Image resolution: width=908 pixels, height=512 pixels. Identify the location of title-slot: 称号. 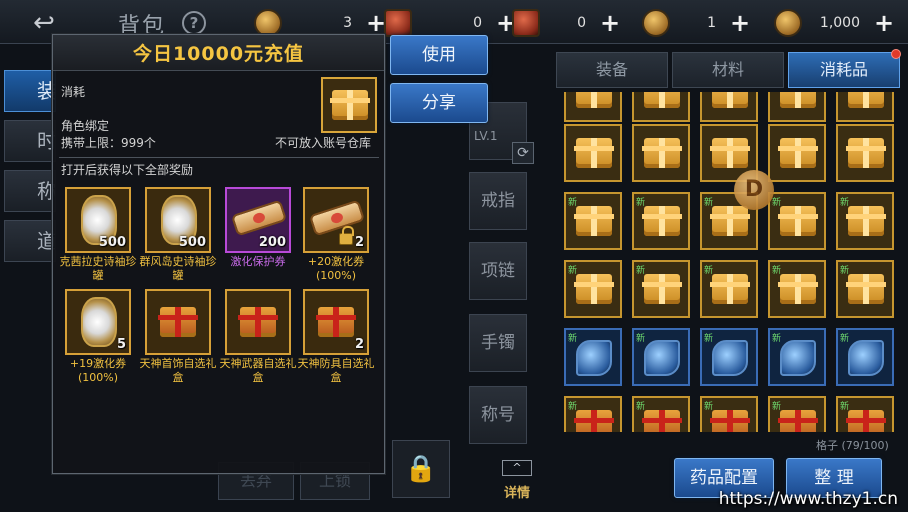
(498, 415).